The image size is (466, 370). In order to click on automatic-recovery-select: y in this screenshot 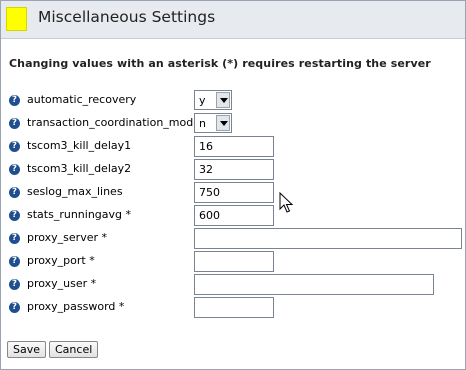, I will do `click(213, 100)`.